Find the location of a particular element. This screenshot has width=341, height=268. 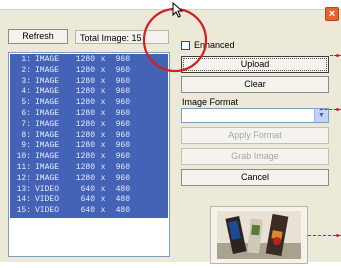

list-item: 6: IMAGE 1280 x 960 is located at coordinates (71, 114).